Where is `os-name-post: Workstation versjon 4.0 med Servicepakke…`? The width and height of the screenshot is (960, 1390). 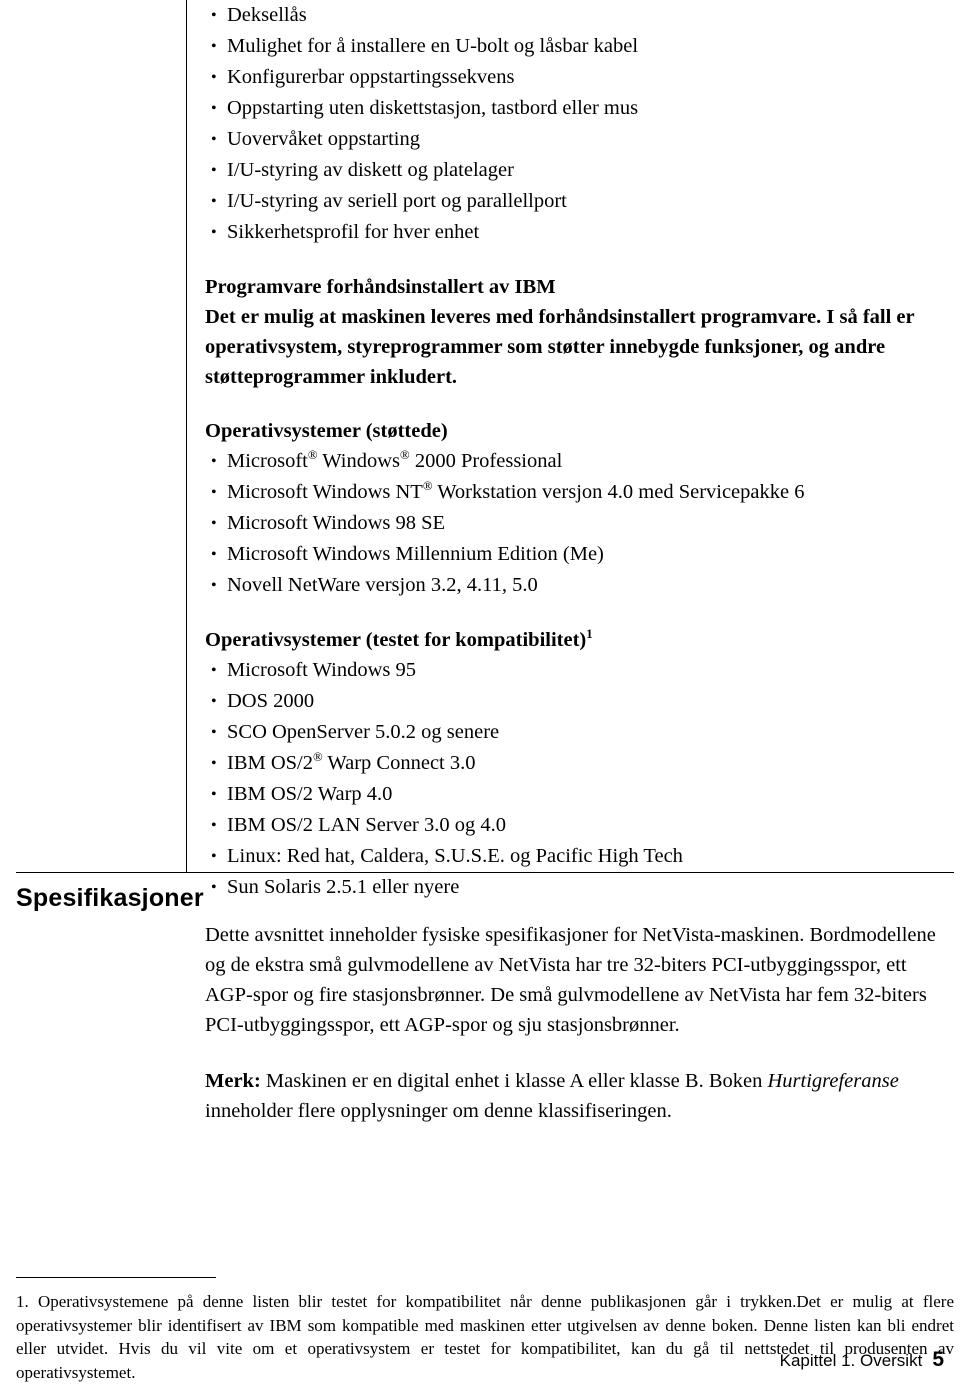 os-name-post: Workstation versjon 4.0 med Servicepakke… is located at coordinates (618, 492).